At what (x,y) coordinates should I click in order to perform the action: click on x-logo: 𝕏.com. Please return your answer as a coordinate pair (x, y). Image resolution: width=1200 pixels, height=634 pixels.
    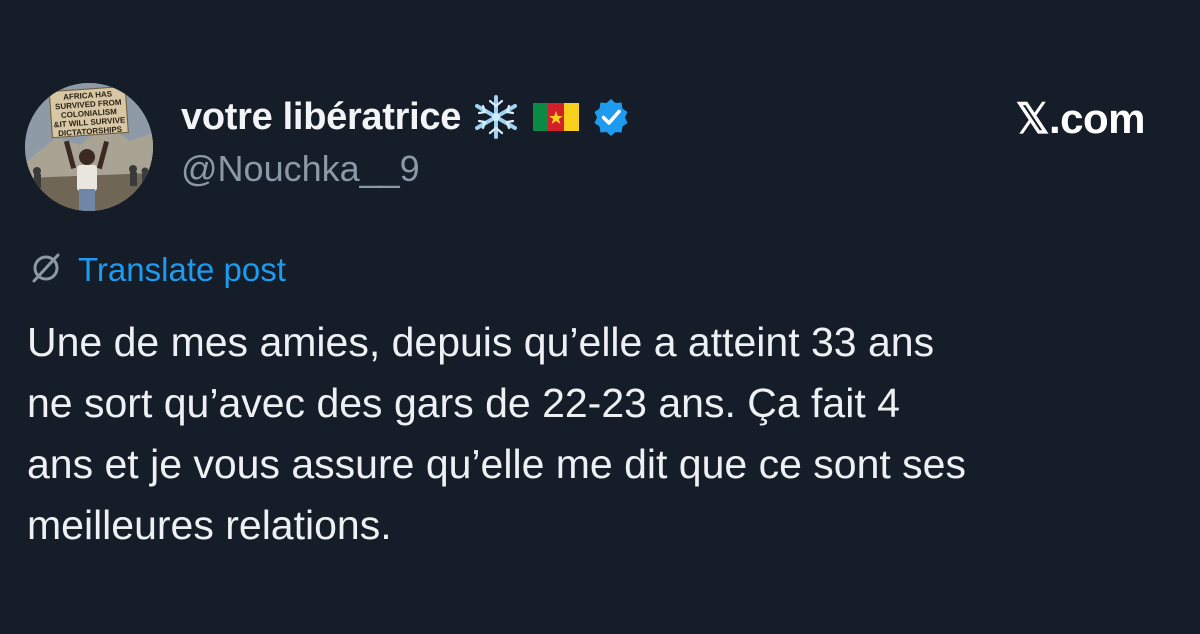
    Looking at the image, I should click on (1080, 118).